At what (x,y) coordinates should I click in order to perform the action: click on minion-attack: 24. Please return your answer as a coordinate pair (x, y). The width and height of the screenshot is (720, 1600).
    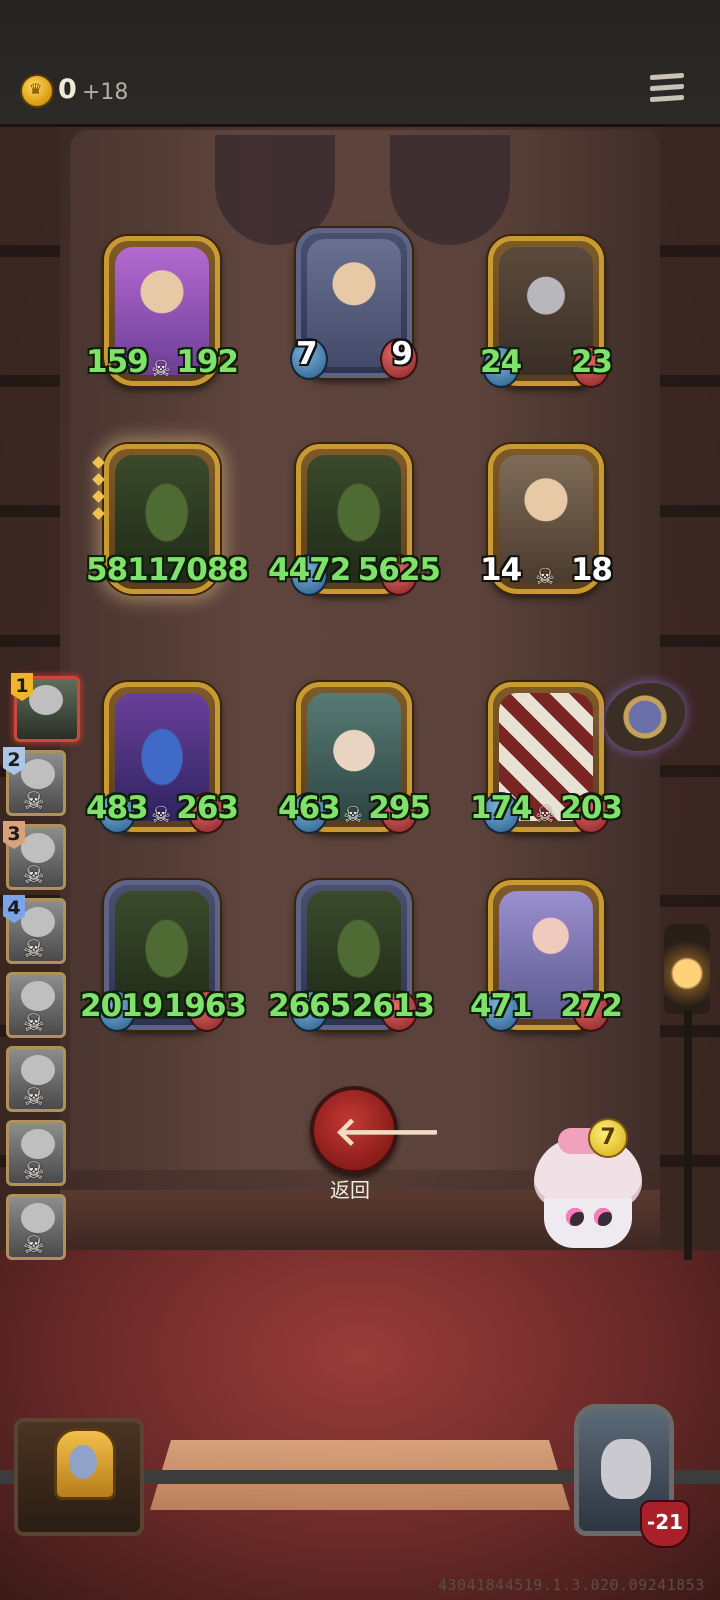
    Looking at the image, I should click on (501, 362).